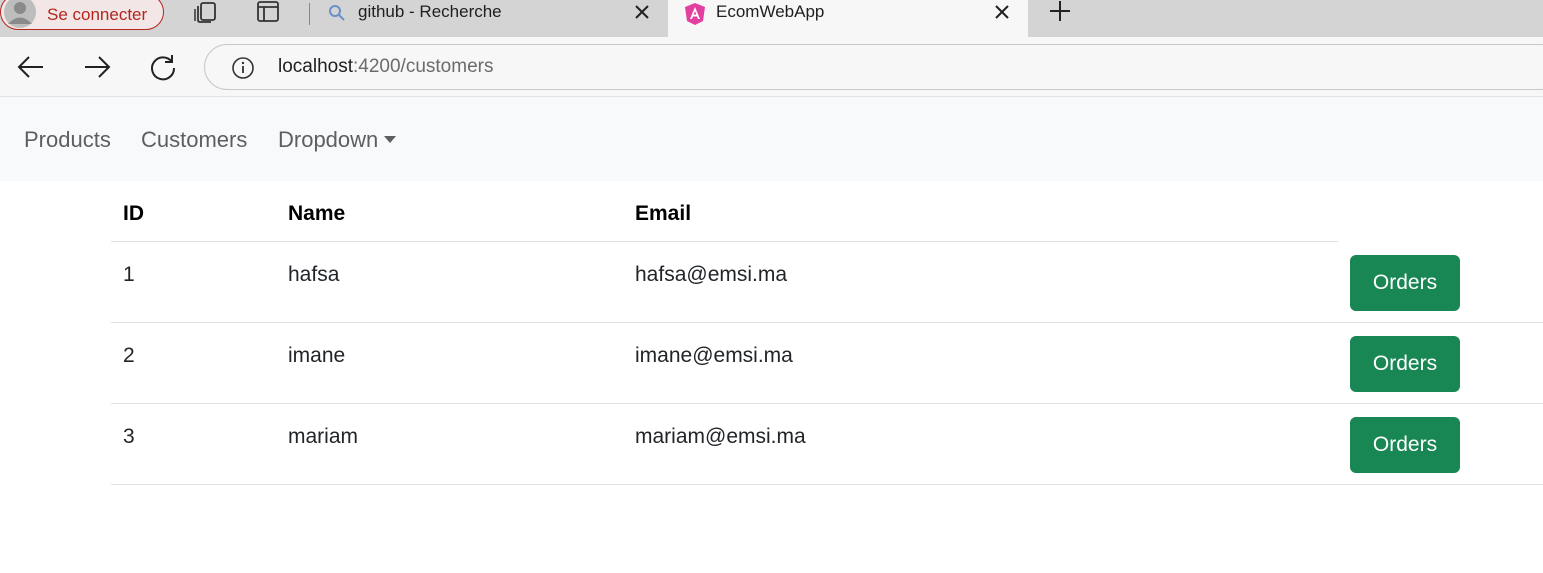 The width and height of the screenshot is (1543, 573). Describe the element at coordinates (663, 213) in the screenshot. I see `column-header-email: Email` at that location.